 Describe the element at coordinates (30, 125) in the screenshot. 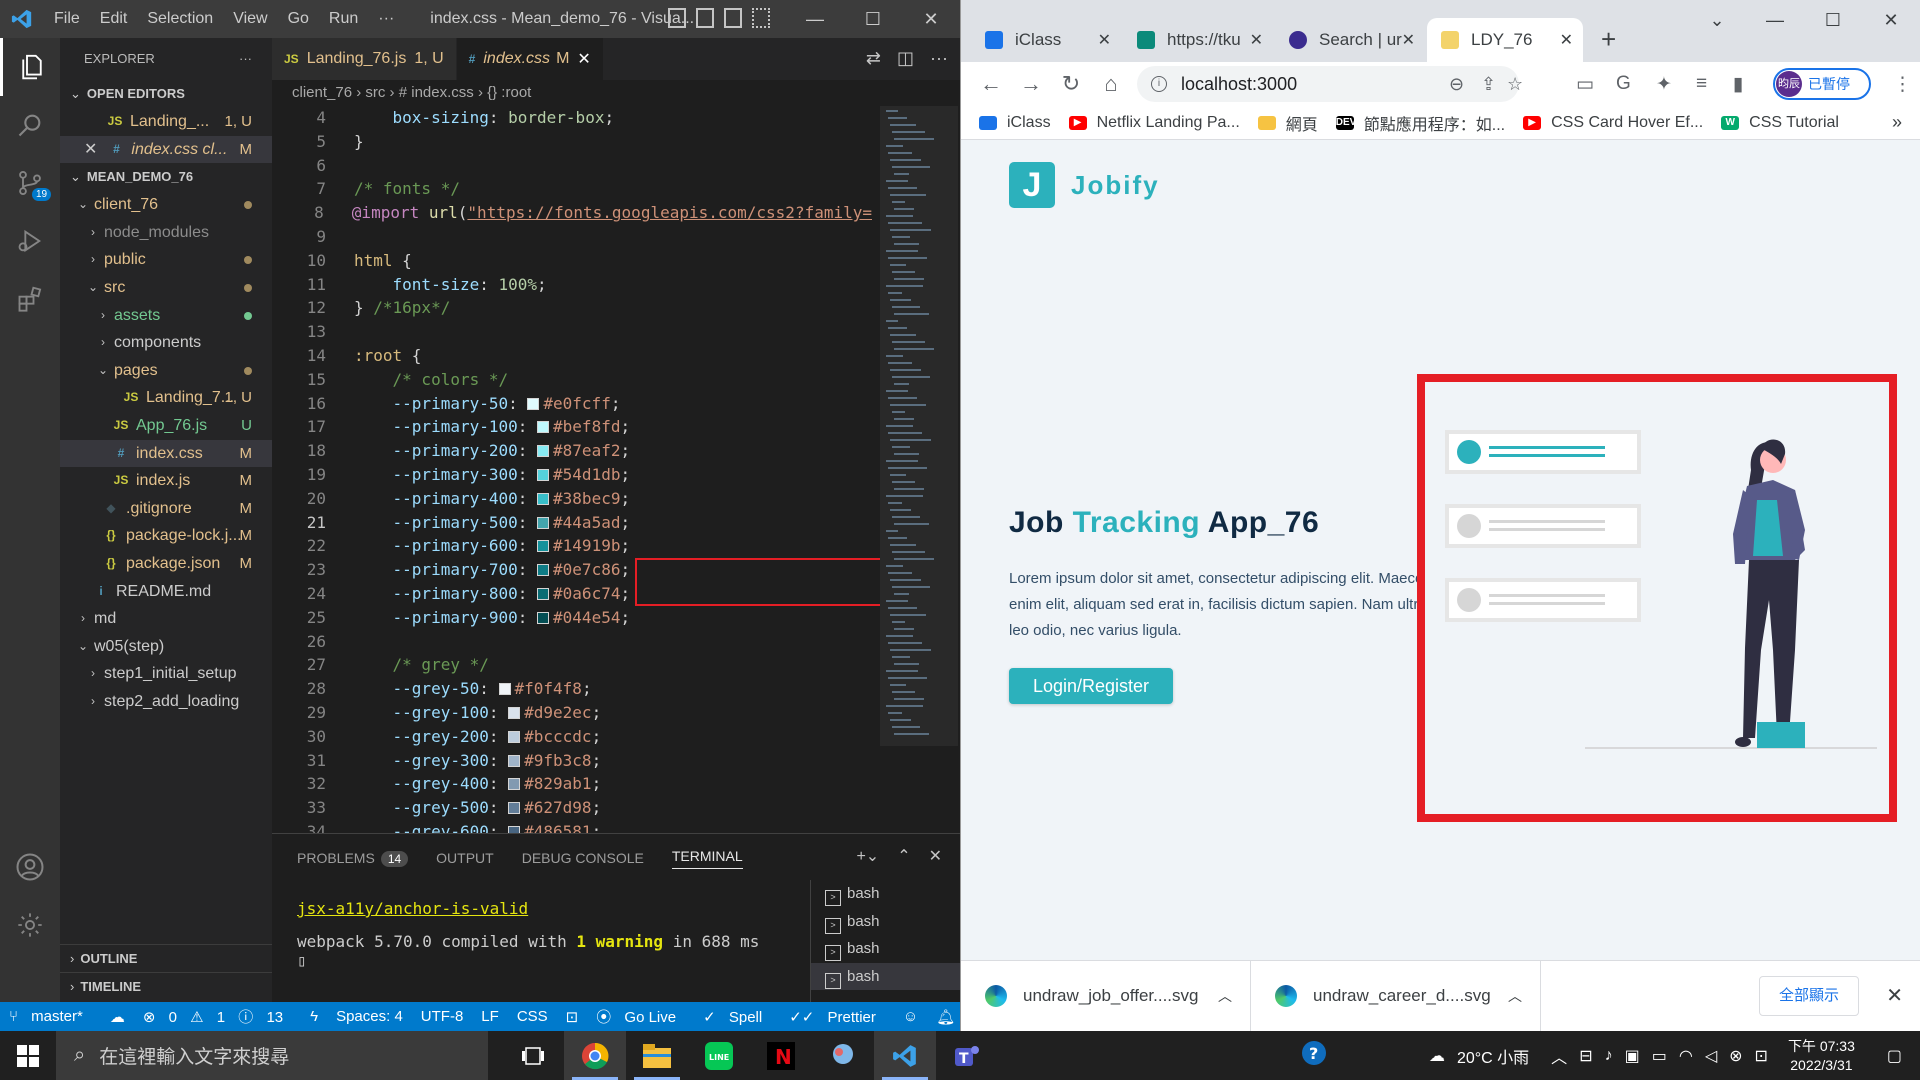

I see `search-icon` at that location.